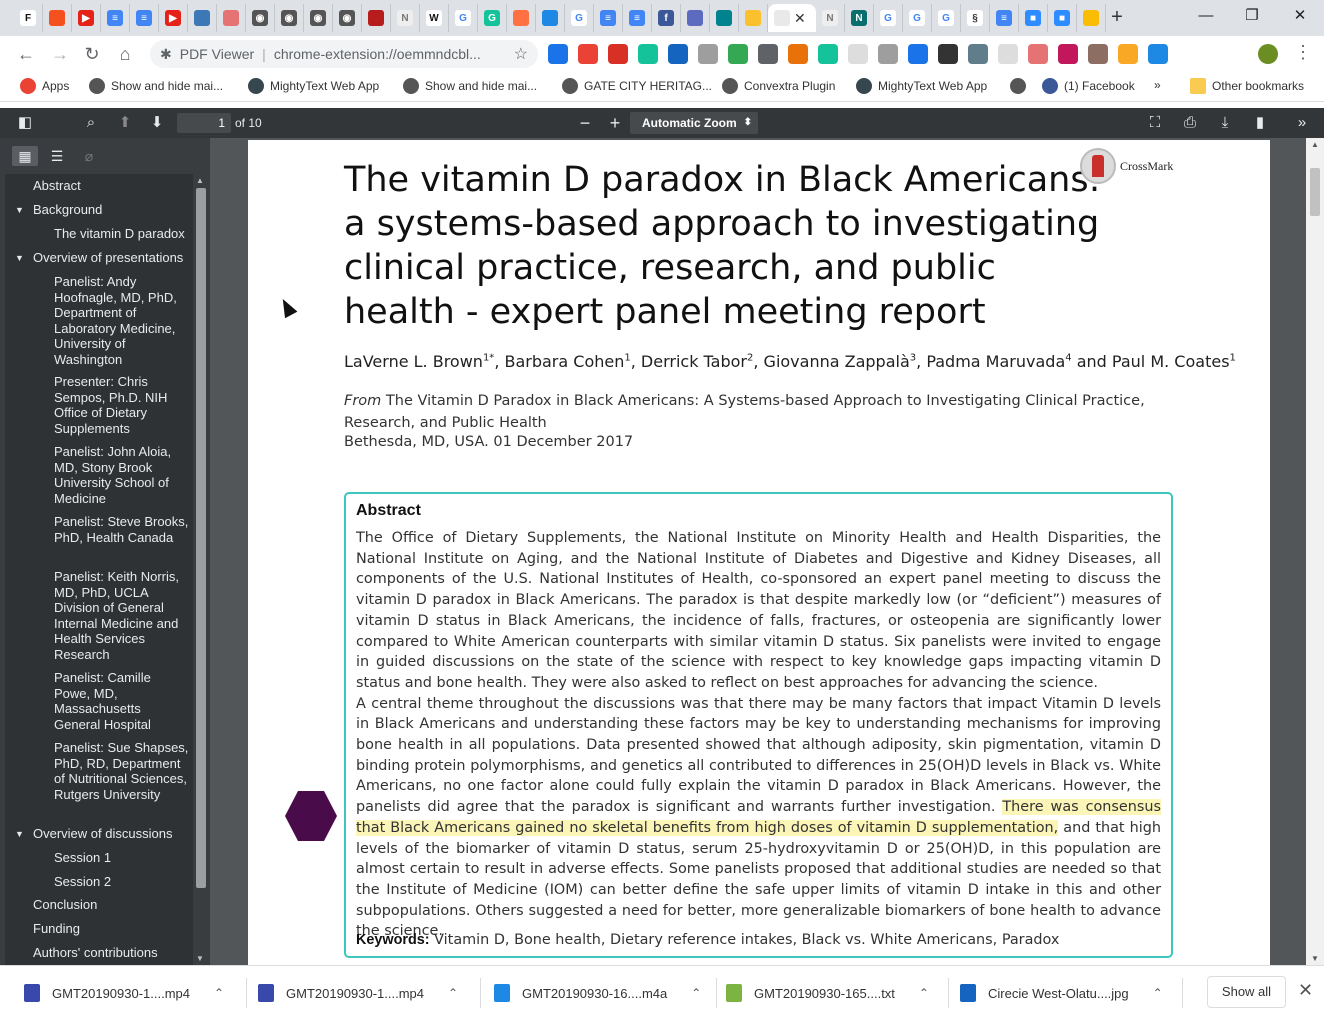 The width and height of the screenshot is (1324, 1019). What do you see at coordinates (1004, 18) in the screenshot?
I see `tab-docs-5: ≡` at bounding box center [1004, 18].